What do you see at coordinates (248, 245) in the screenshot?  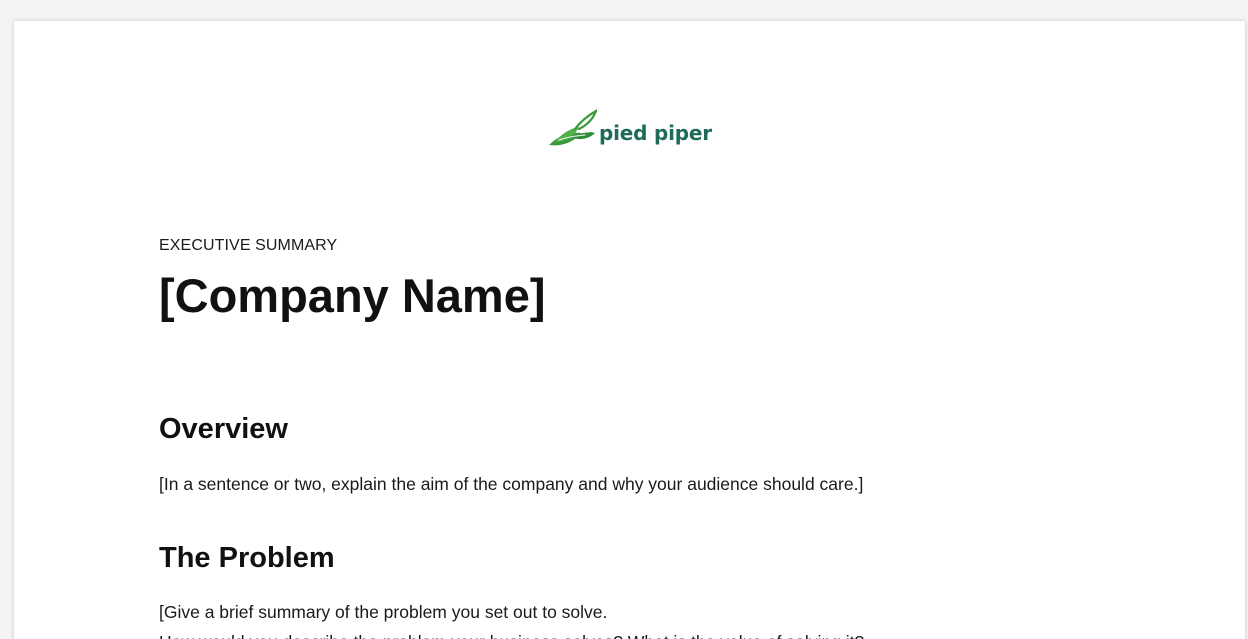 I see `document-eyebrow: EXECUTIVE SUMMARY` at bounding box center [248, 245].